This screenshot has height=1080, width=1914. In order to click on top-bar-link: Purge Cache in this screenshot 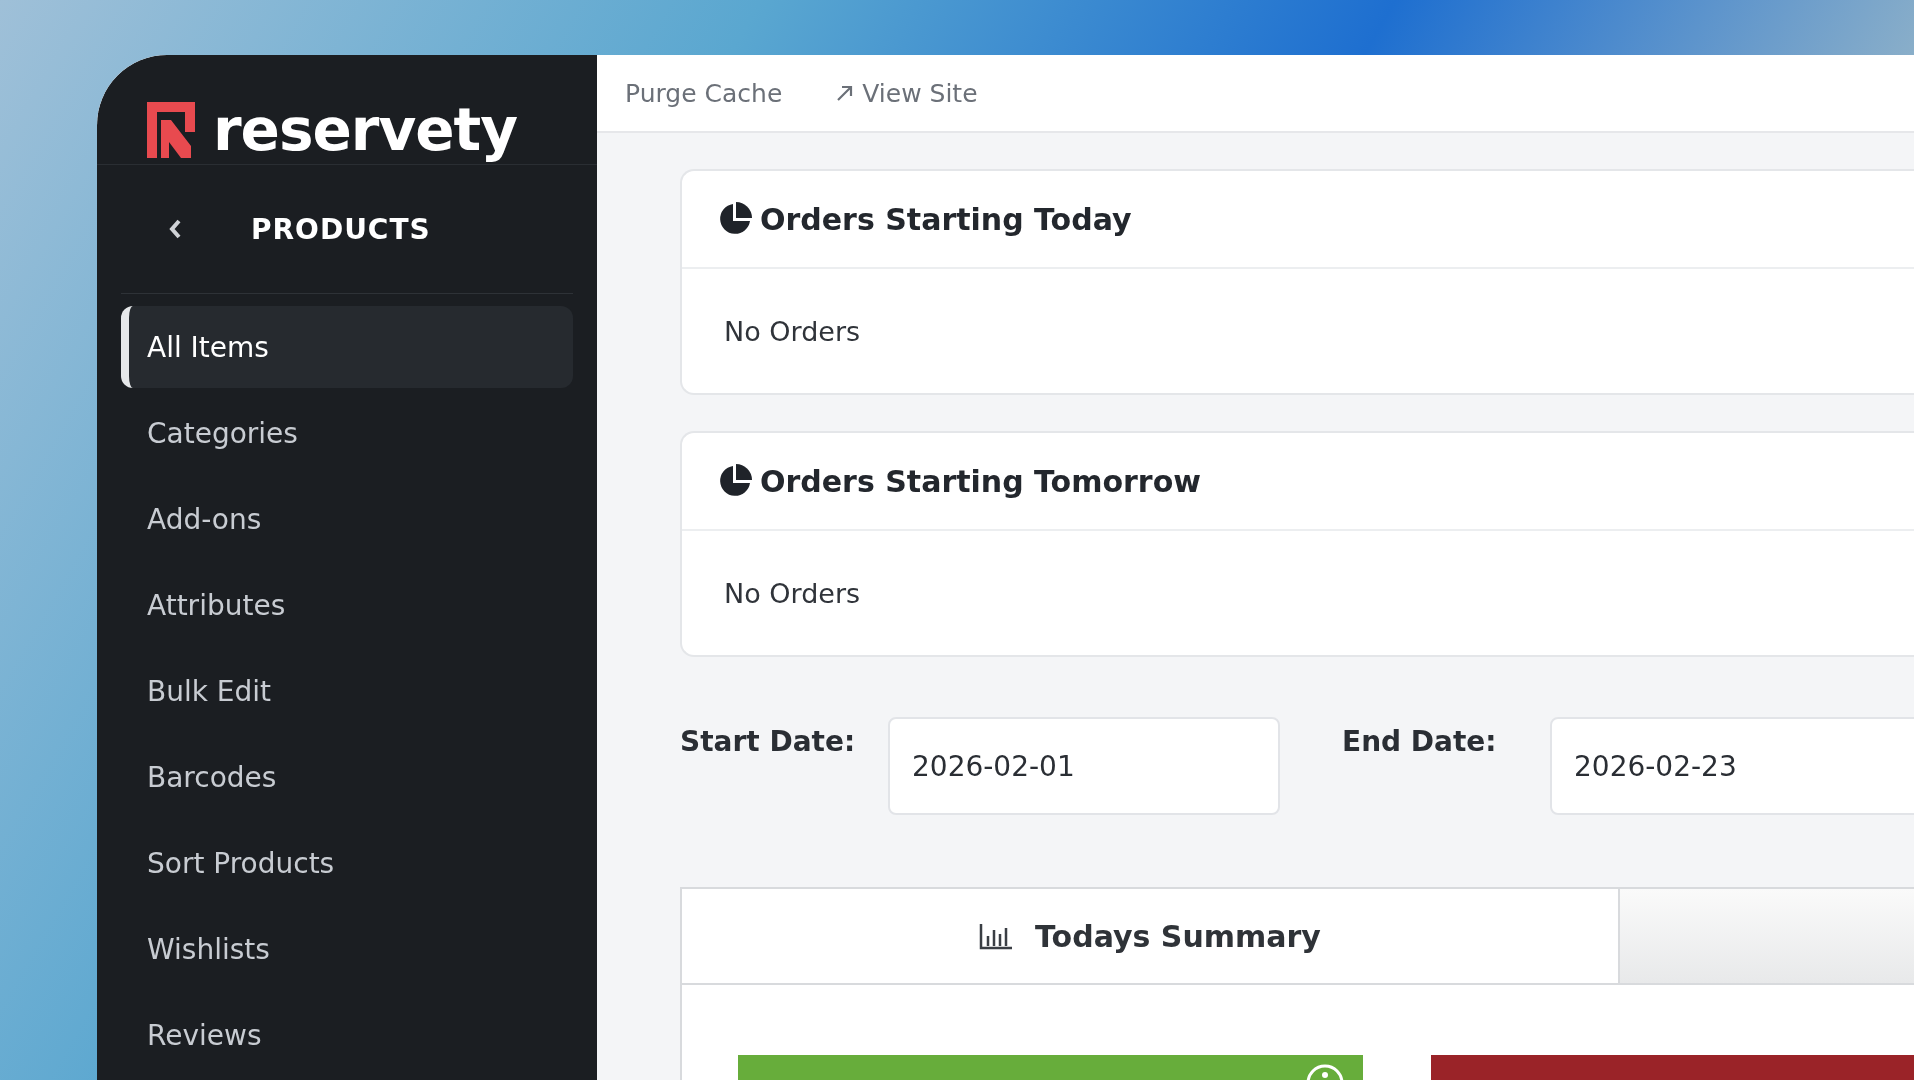, I will do `click(704, 93)`.